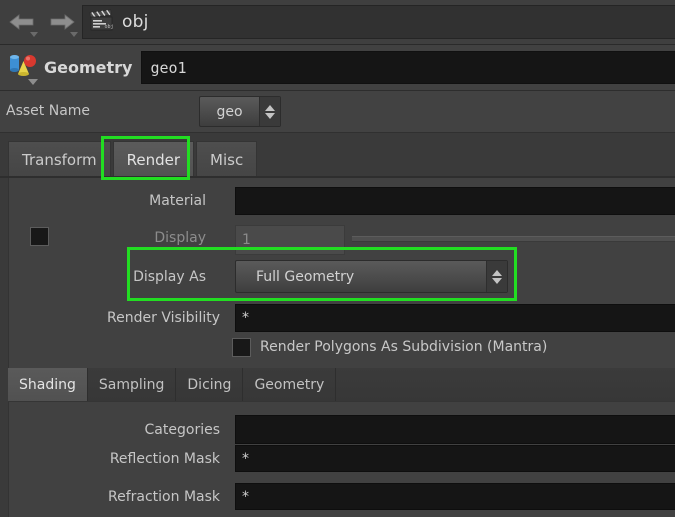 The width and height of the screenshot is (675, 517). I want to click on subtab-sampling: Sampling, so click(132, 384).